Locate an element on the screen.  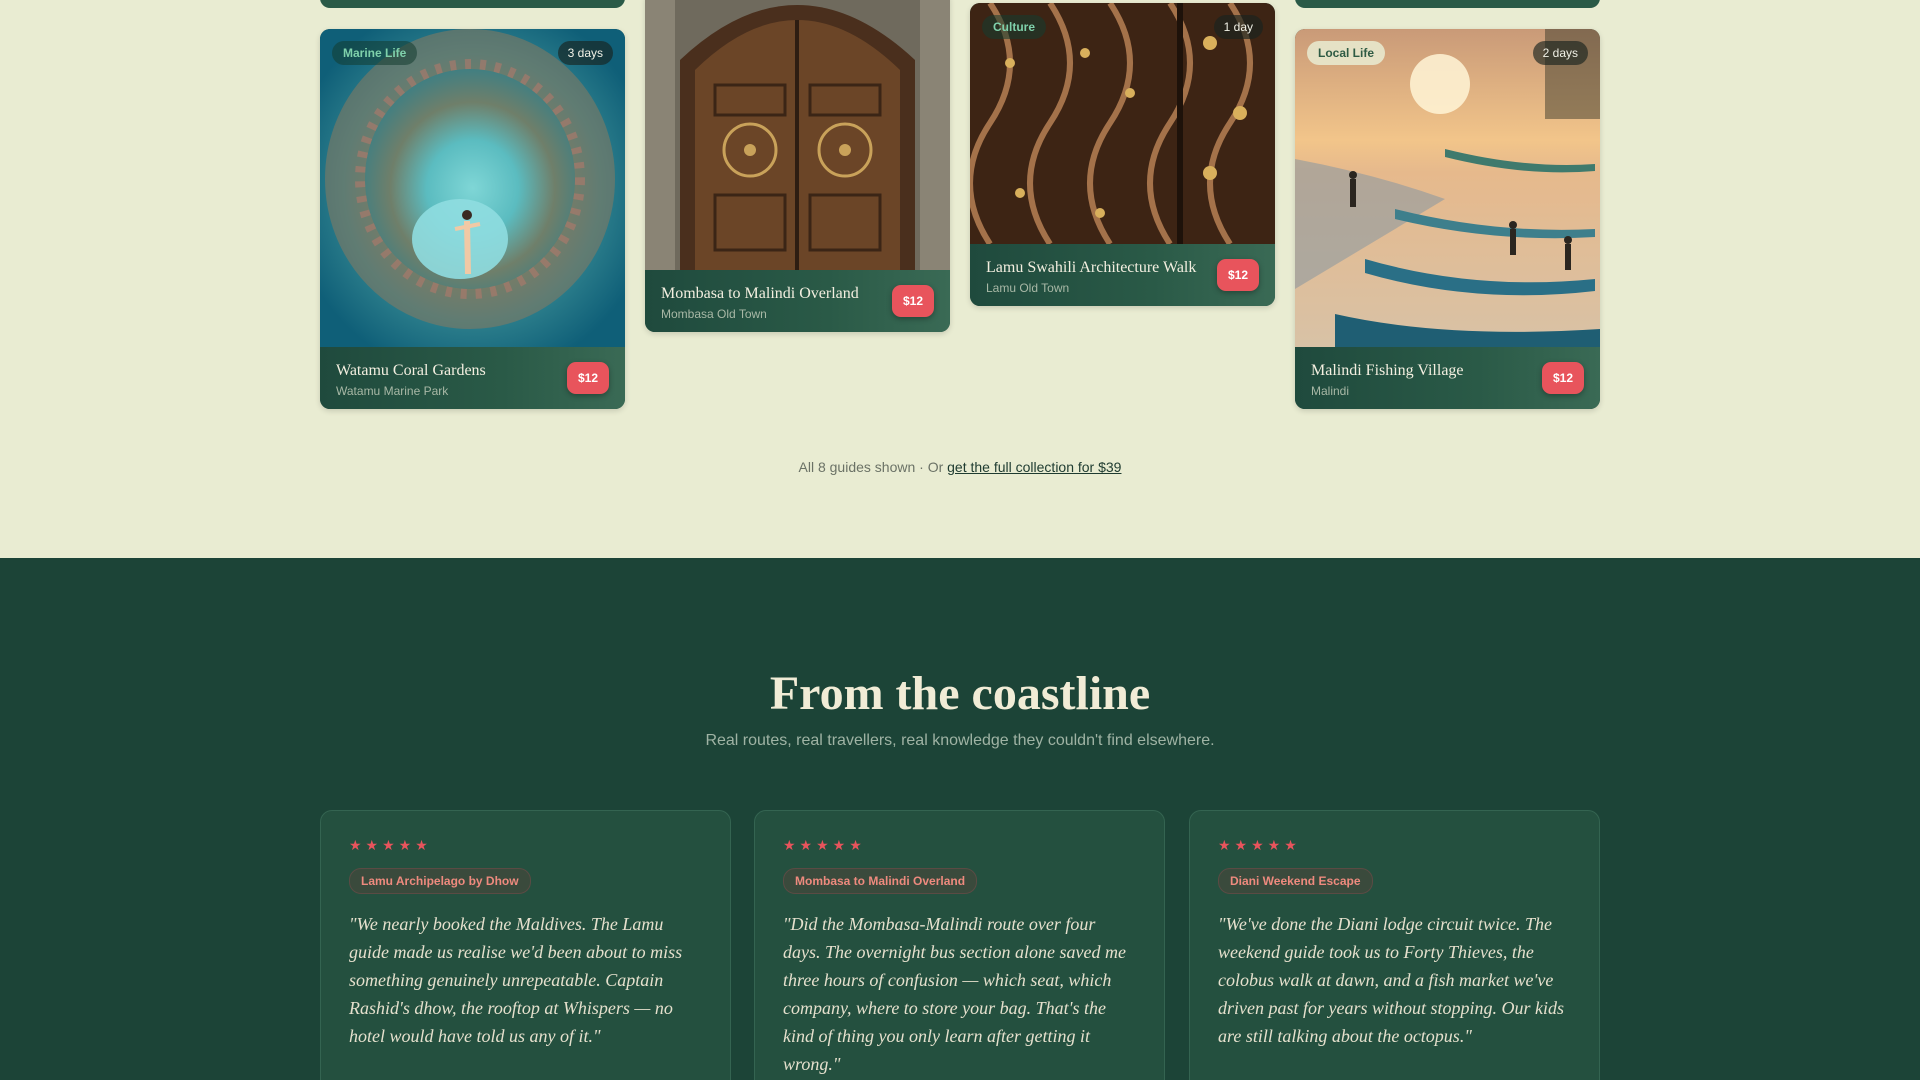
collection-text: All 8 guides shown · Or is located at coordinates (871, 467).